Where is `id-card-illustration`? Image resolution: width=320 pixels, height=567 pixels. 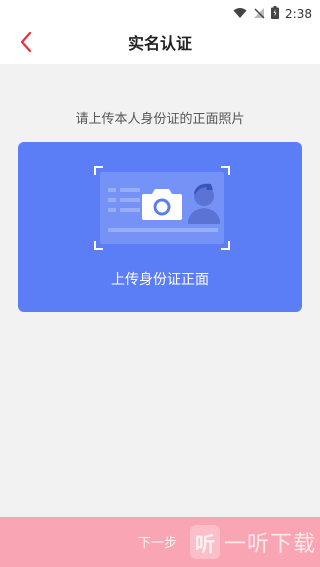 id-card-illustration is located at coordinates (162, 208).